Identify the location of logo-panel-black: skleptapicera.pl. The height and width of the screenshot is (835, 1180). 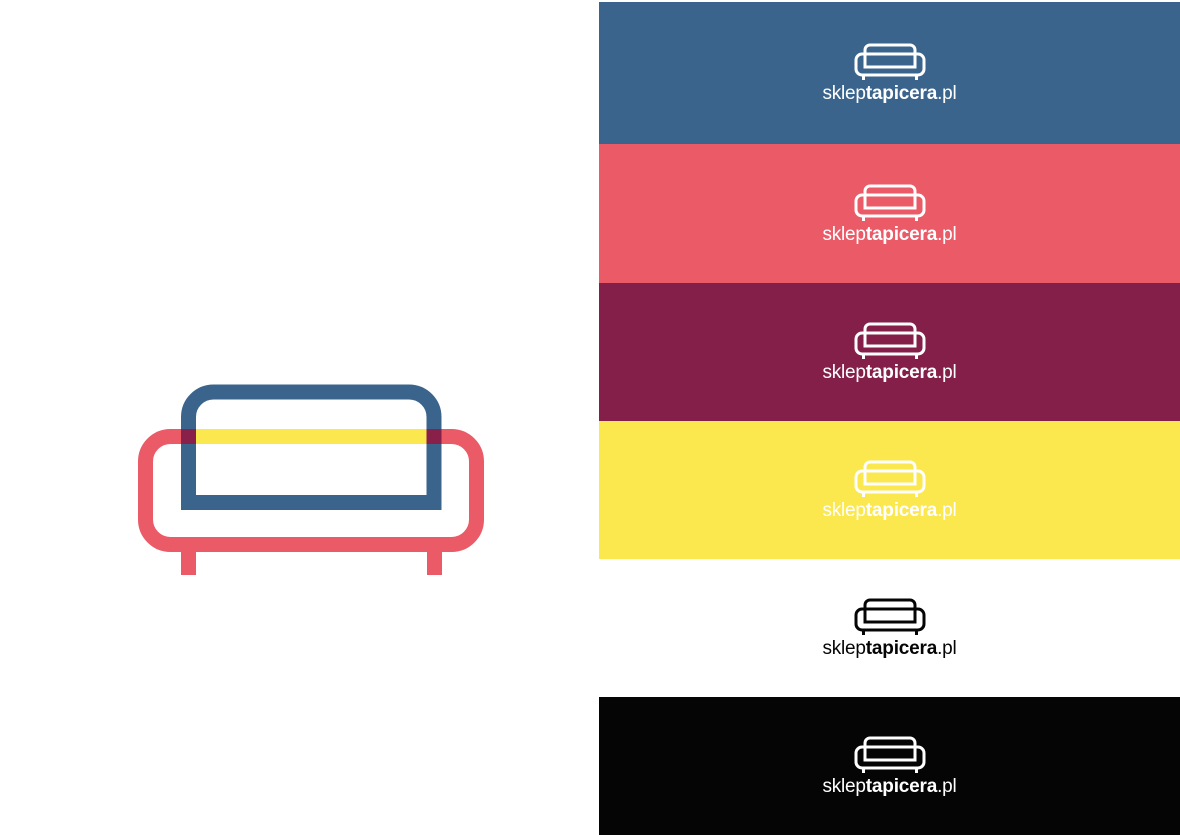
(889, 766).